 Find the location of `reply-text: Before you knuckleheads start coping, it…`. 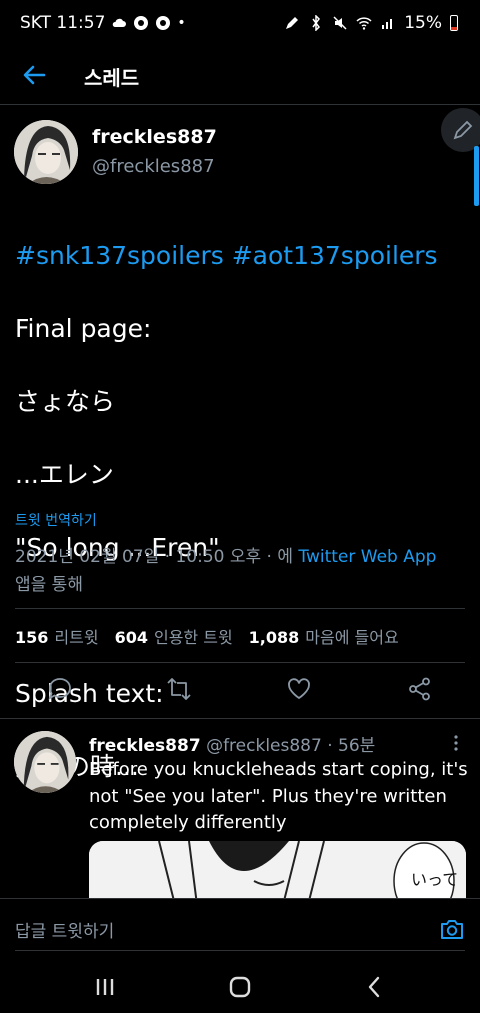

reply-text: Before you knuckleheads start coping, it… is located at coordinates (278, 796).